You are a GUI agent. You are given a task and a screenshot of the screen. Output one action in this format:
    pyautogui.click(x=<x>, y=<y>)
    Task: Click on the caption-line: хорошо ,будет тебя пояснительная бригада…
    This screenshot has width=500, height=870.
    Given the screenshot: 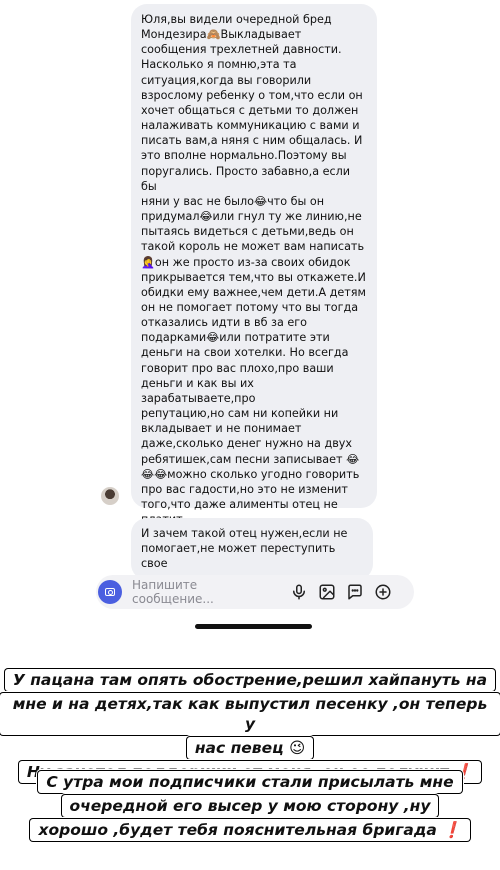 What is the action you would take?
    pyautogui.click(x=250, y=830)
    